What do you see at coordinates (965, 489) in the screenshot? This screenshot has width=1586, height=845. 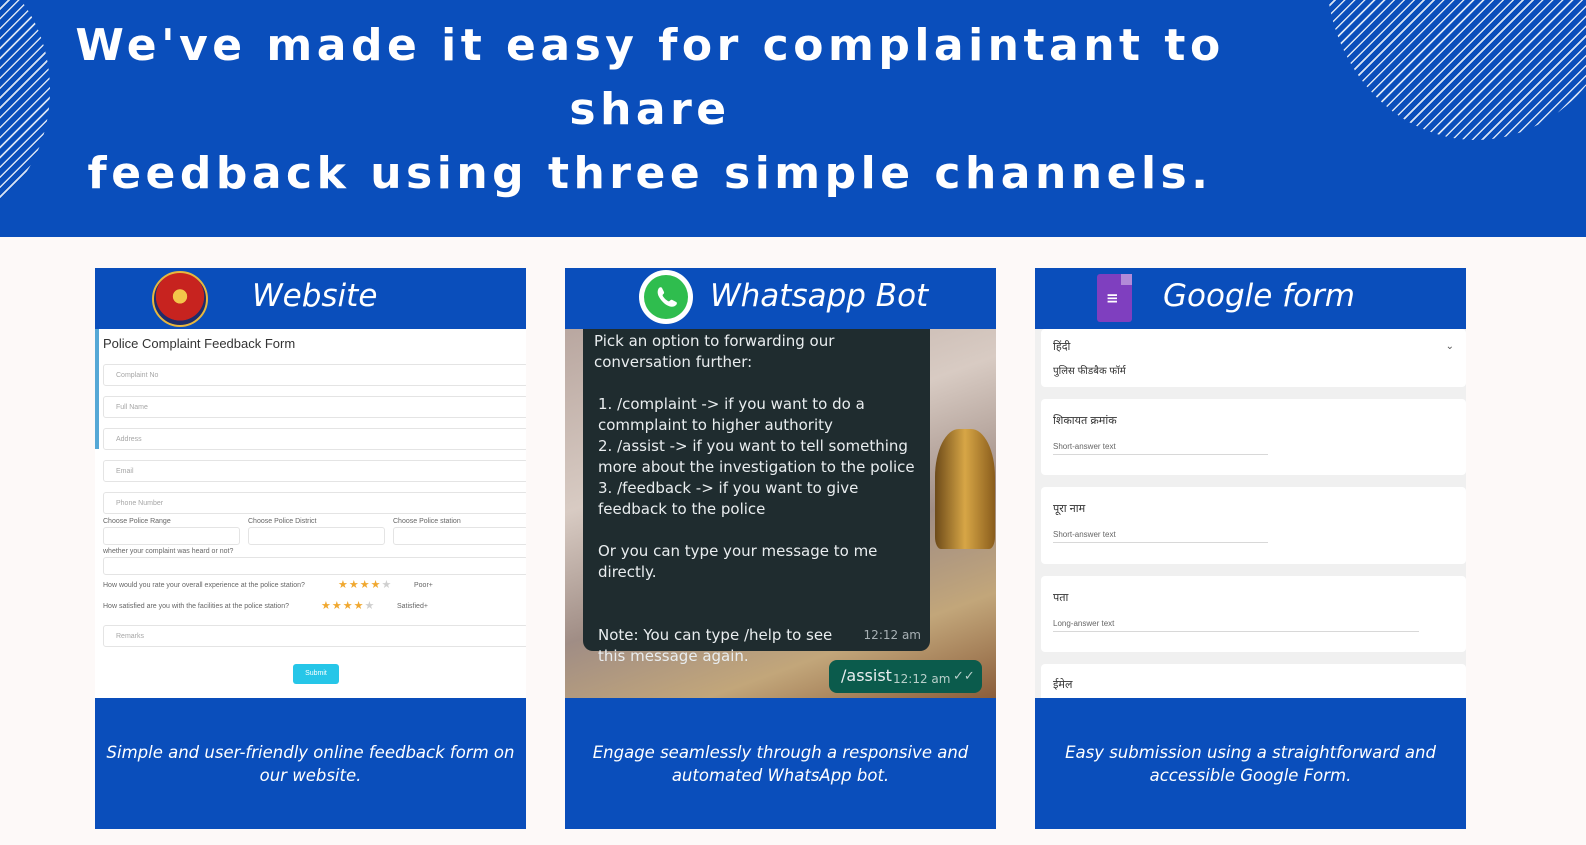 I see `wallpaper-lamp` at bounding box center [965, 489].